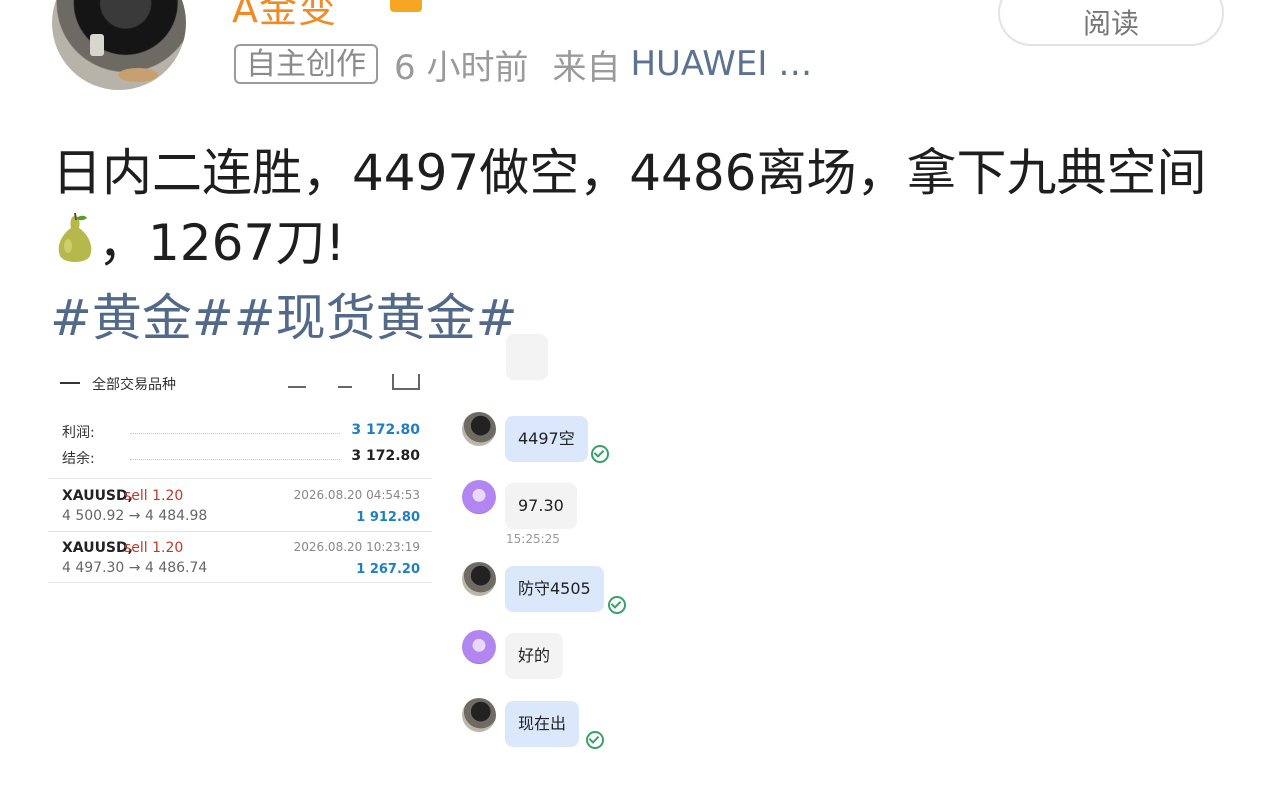 Image resolution: width=1276 pixels, height=795 pixels. Describe the element at coordinates (138, 75) in the screenshot. I see `avatar-plate` at that location.